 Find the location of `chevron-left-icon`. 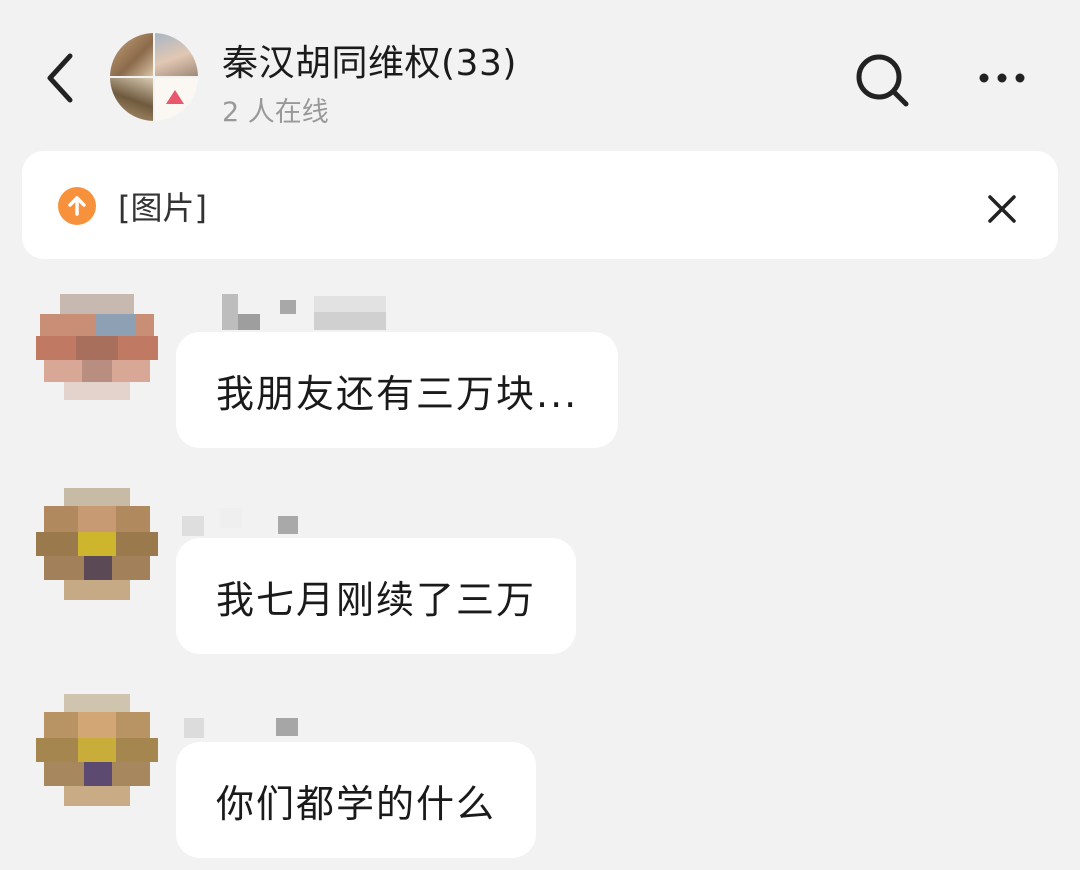

chevron-left-icon is located at coordinates (60, 78).